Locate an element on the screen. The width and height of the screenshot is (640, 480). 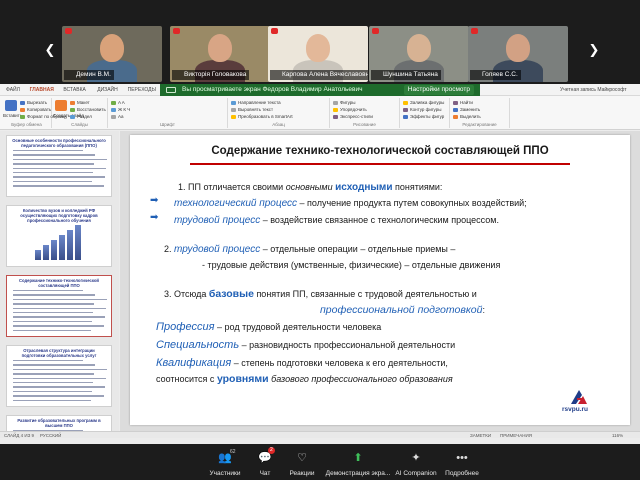
participant-tile: Шуншина Татьяна is located at coordinates (419, 54).